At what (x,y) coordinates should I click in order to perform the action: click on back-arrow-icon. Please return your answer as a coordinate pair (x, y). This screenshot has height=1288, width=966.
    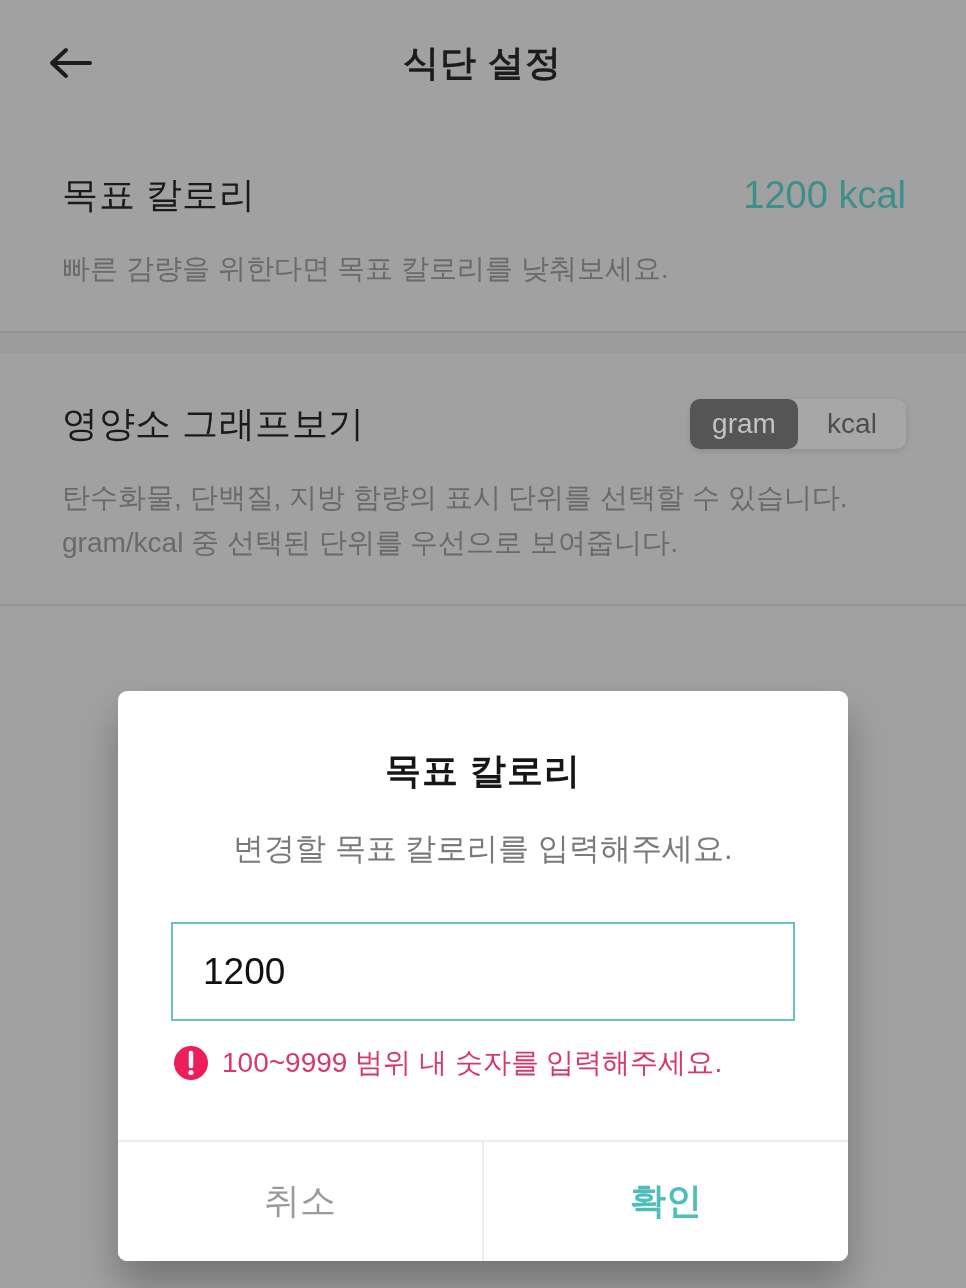
    Looking at the image, I should click on (70, 62).